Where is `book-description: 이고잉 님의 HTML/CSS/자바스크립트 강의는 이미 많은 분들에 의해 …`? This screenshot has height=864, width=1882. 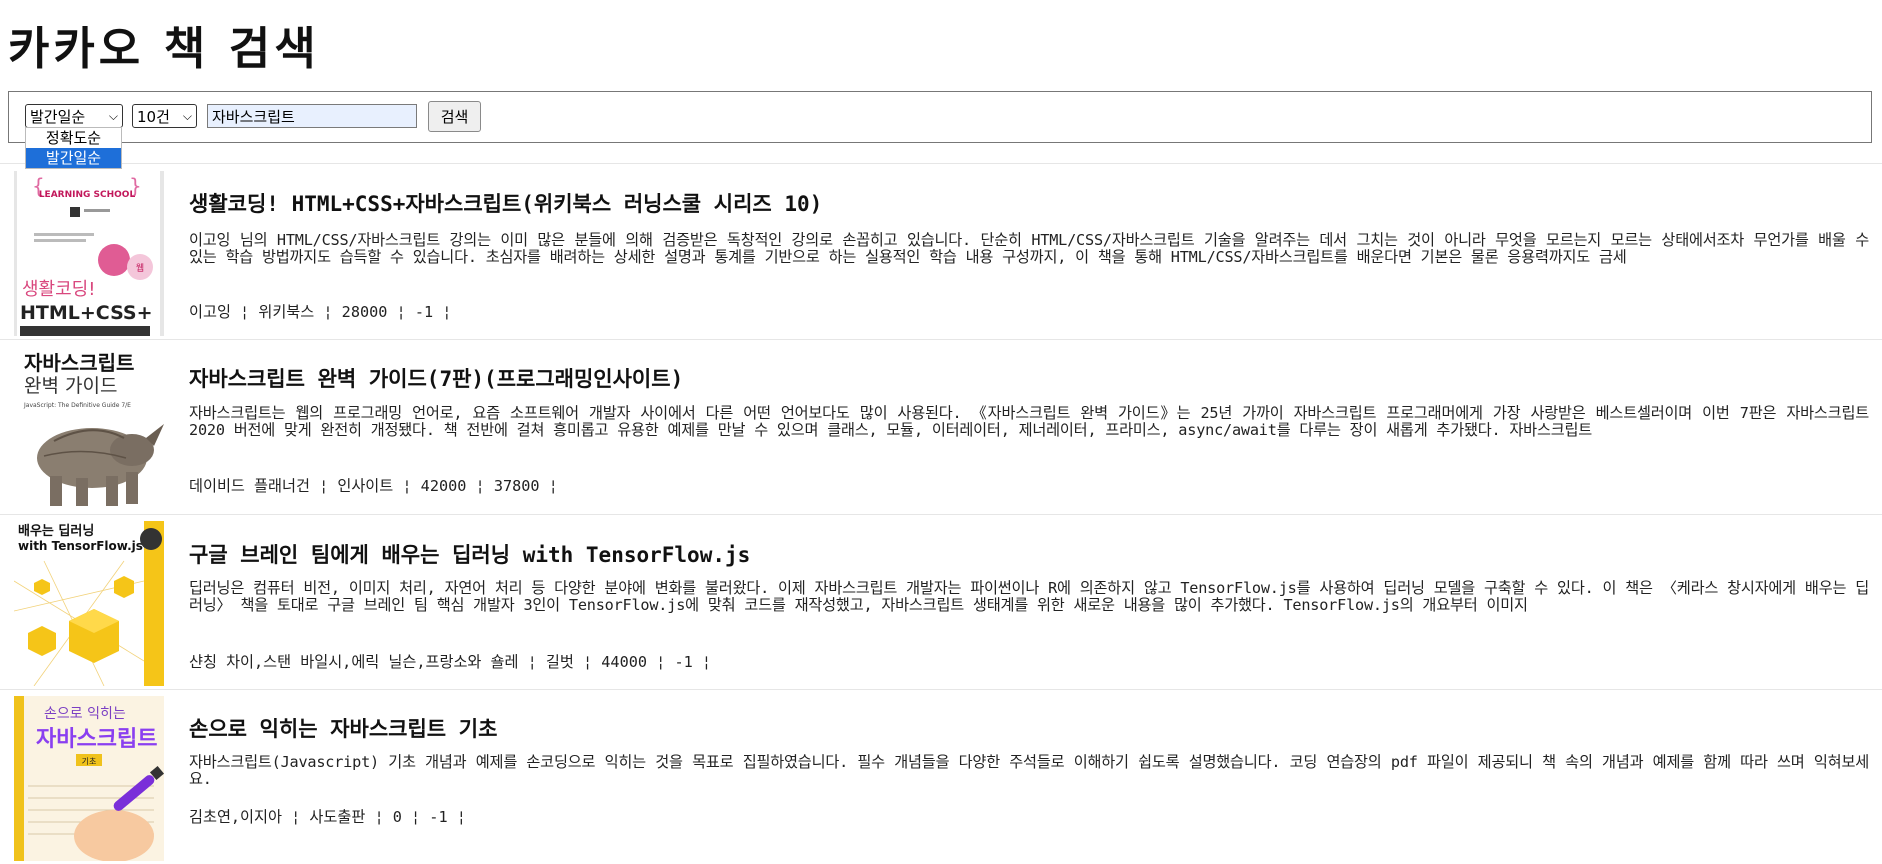 book-description: 이고잉 님의 HTML/CSS/자바스크립트 강의는 이미 많은 분들에 의해 … is located at coordinates (1029, 248).